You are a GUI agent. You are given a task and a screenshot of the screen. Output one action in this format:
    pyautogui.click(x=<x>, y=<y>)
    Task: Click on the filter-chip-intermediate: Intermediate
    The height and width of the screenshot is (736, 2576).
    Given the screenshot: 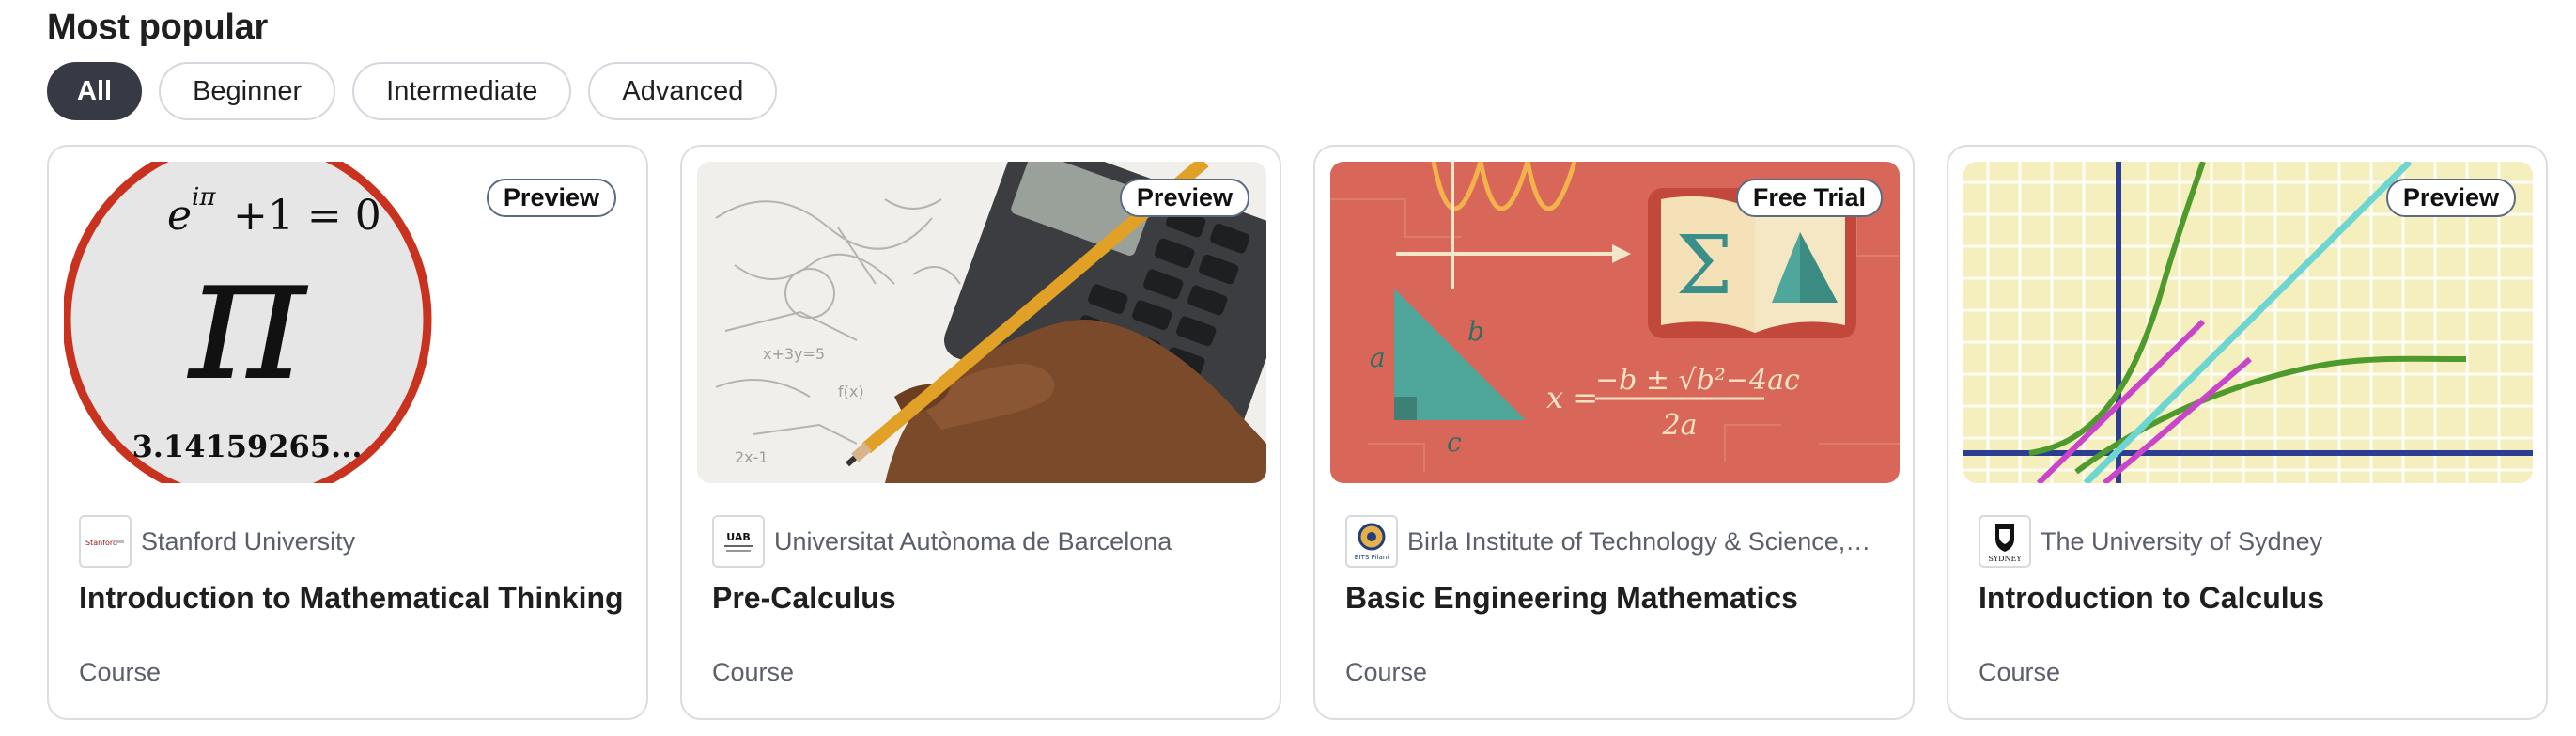 What is the action you would take?
    pyautogui.click(x=462, y=91)
    